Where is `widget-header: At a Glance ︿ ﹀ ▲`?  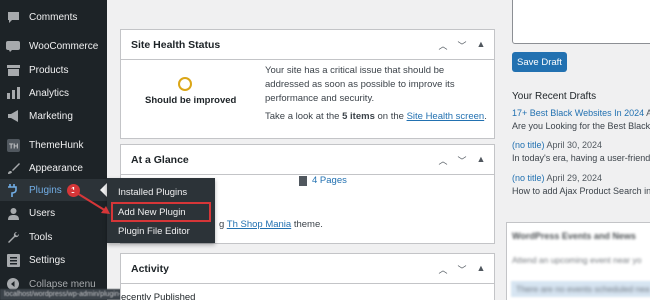 widget-header: At a Glance ︿ ﹀ ▲ is located at coordinates (307, 160).